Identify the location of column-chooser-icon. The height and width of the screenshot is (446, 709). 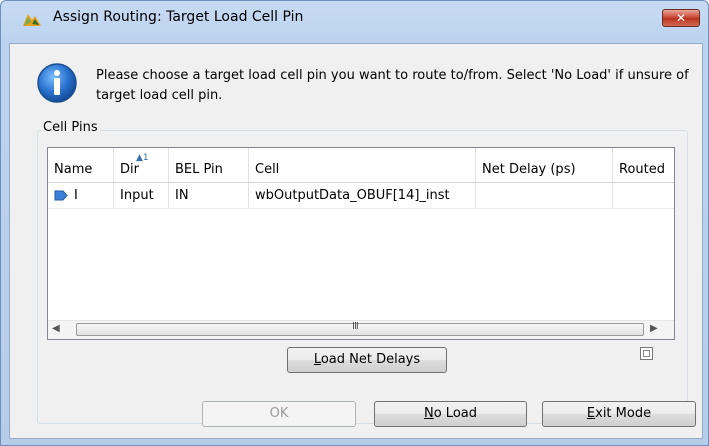
(646, 353).